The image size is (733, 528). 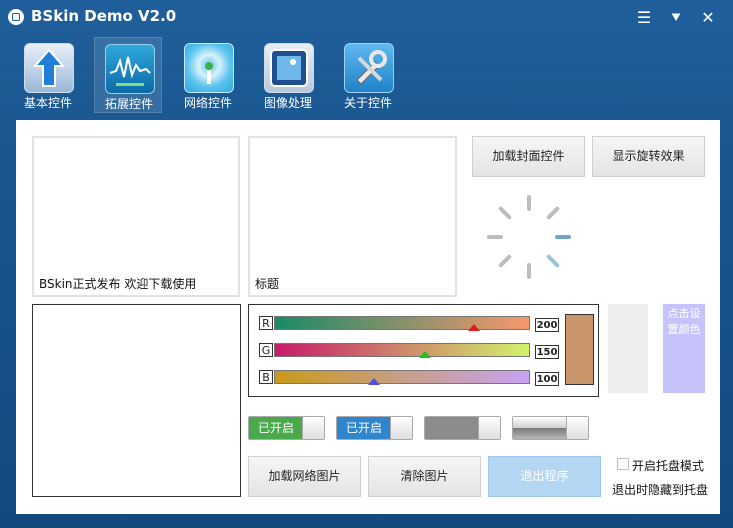 I want to click on minimize-button: ⯆, so click(x=676, y=18).